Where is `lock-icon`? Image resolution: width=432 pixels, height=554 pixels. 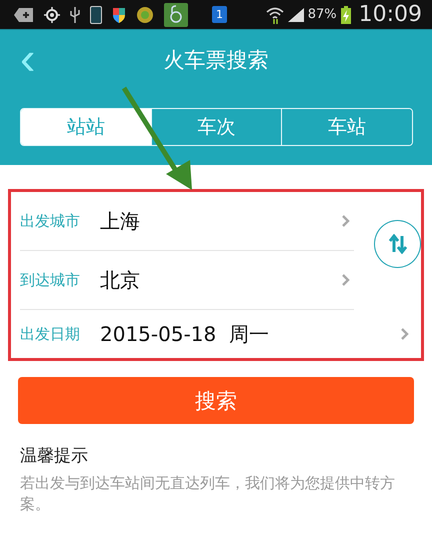 lock-icon is located at coordinates (176, 14).